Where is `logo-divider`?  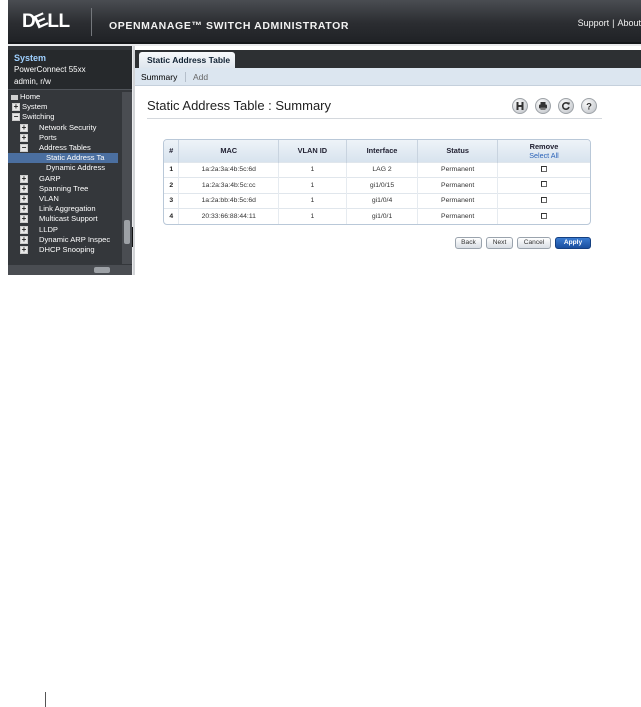 logo-divider is located at coordinates (91, 22).